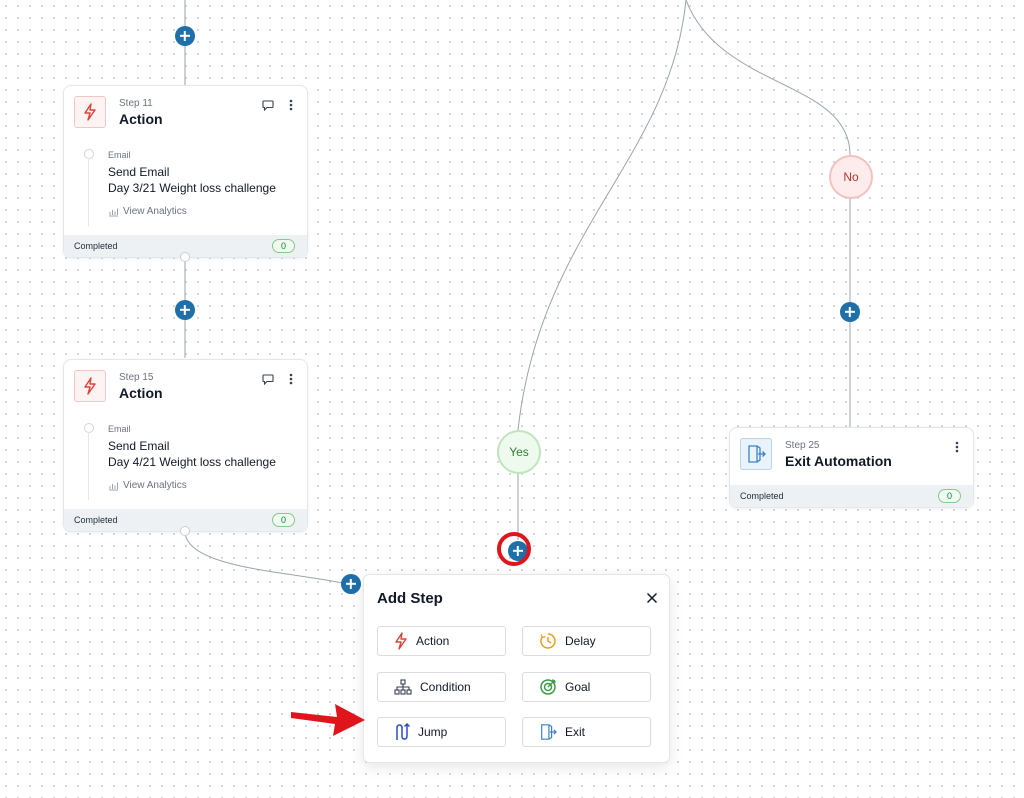 The height and width of the screenshot is (798, 1024). Describe the element at coordinates (802, 445) in the screenshot. I see `step-number: Step 25` at that location.